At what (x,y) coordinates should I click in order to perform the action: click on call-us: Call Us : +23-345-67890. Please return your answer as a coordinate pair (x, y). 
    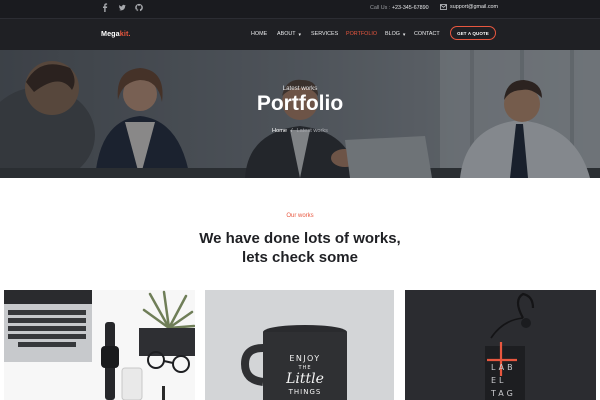
    Looking at the image, I should click on (399, 8).